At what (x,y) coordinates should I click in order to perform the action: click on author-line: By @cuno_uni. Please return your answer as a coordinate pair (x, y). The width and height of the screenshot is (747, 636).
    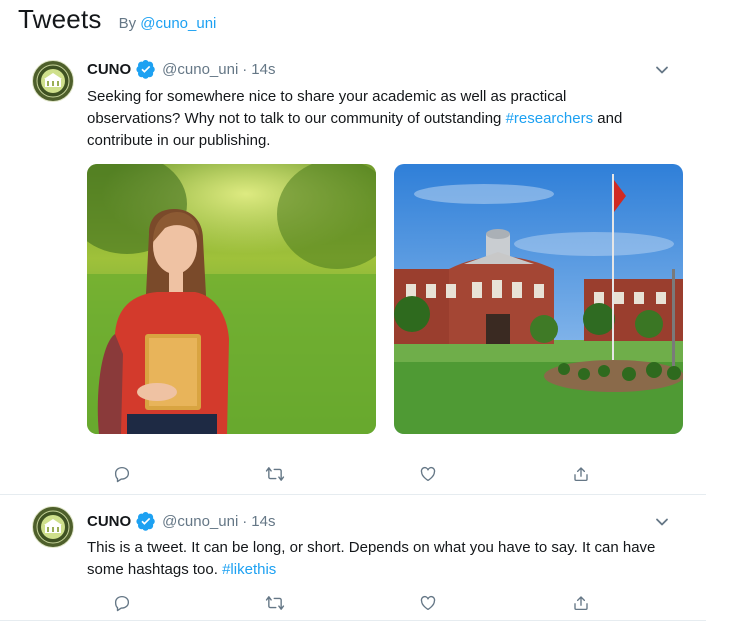
    Looking at the image, I should click on (168, 23).